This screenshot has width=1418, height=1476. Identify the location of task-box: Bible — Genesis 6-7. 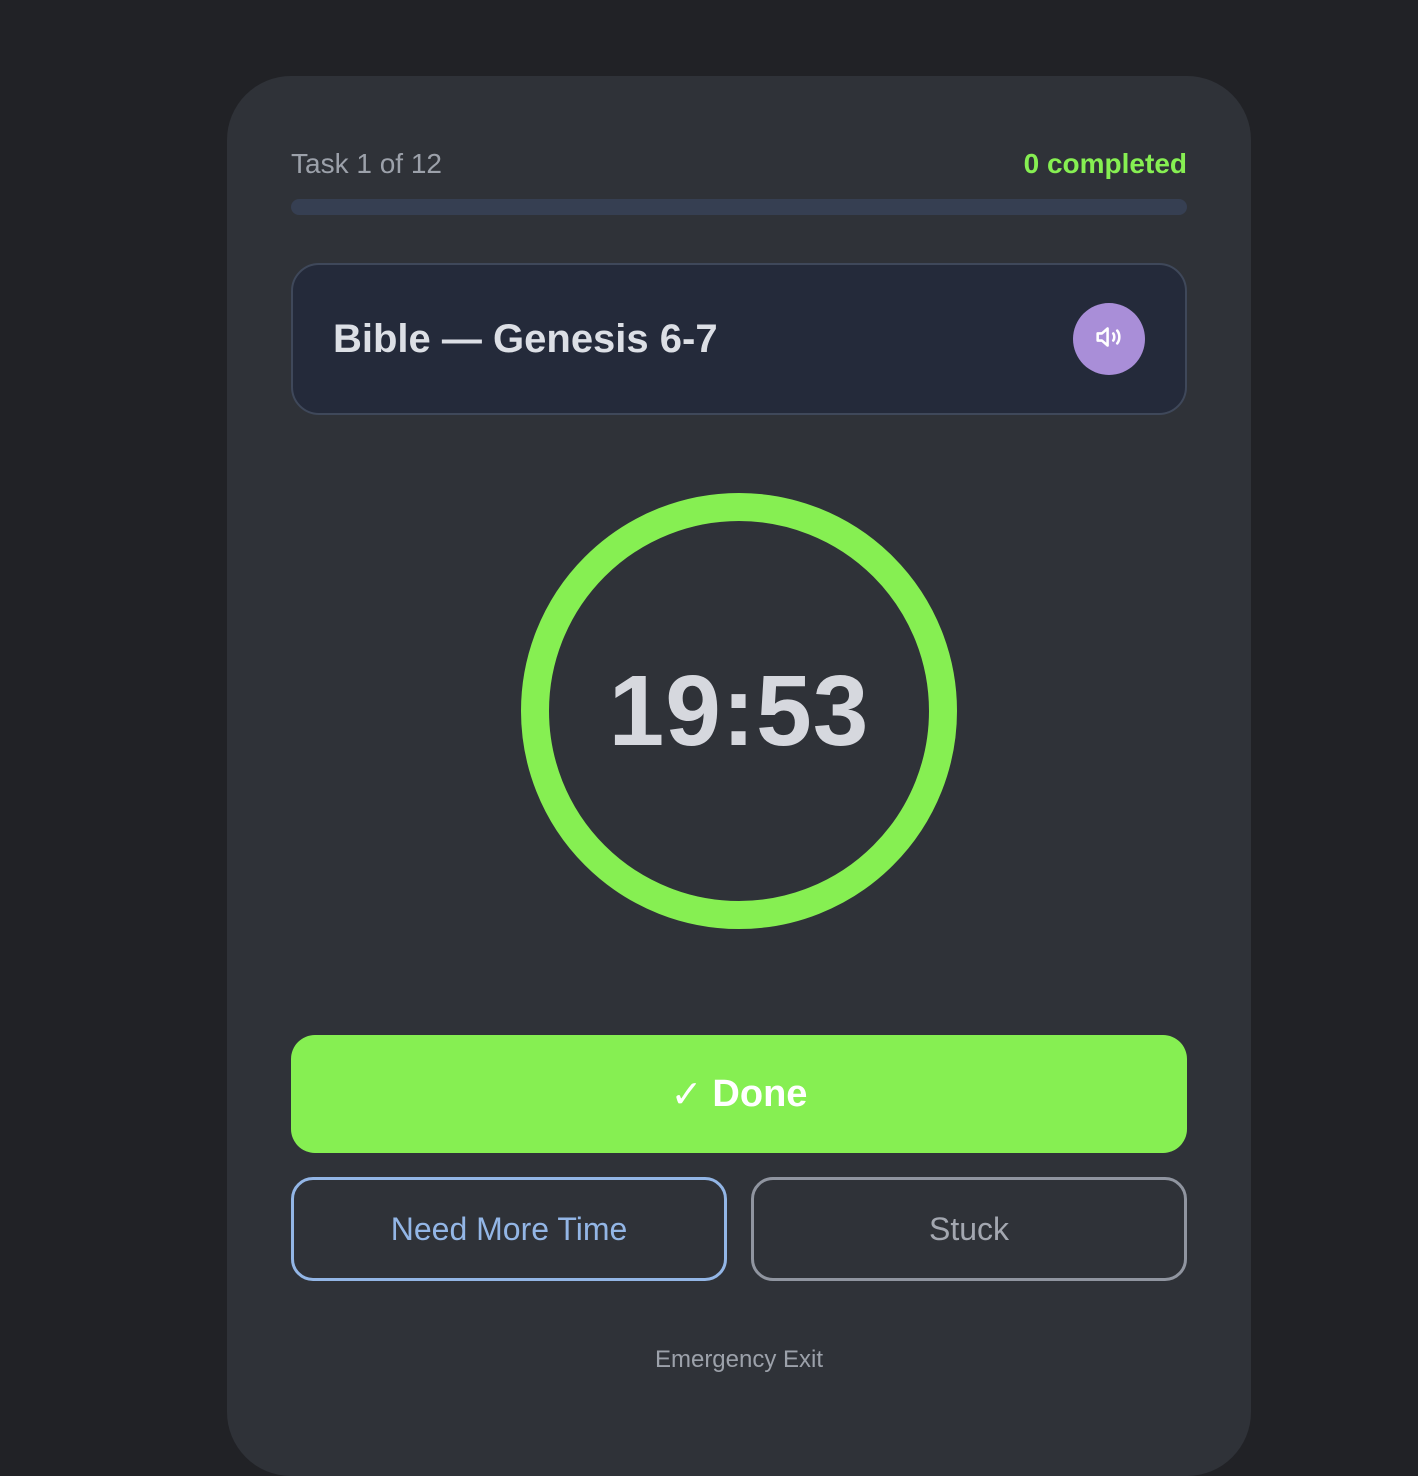
(739, 339).